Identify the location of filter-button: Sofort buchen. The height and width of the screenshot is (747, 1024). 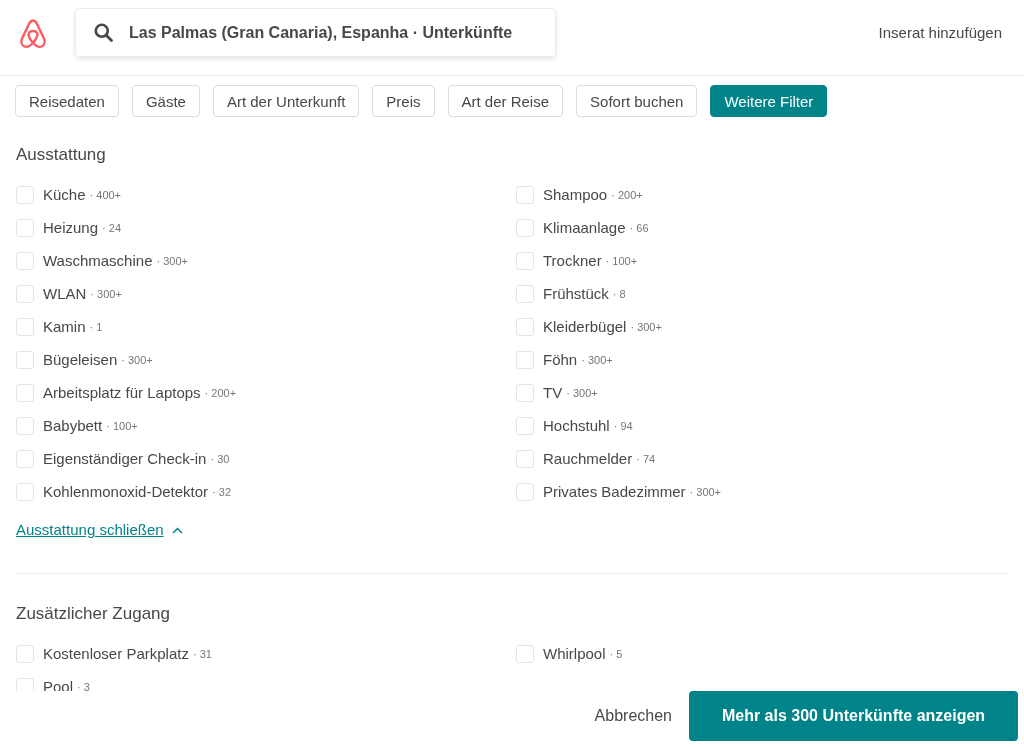
(637, 101).